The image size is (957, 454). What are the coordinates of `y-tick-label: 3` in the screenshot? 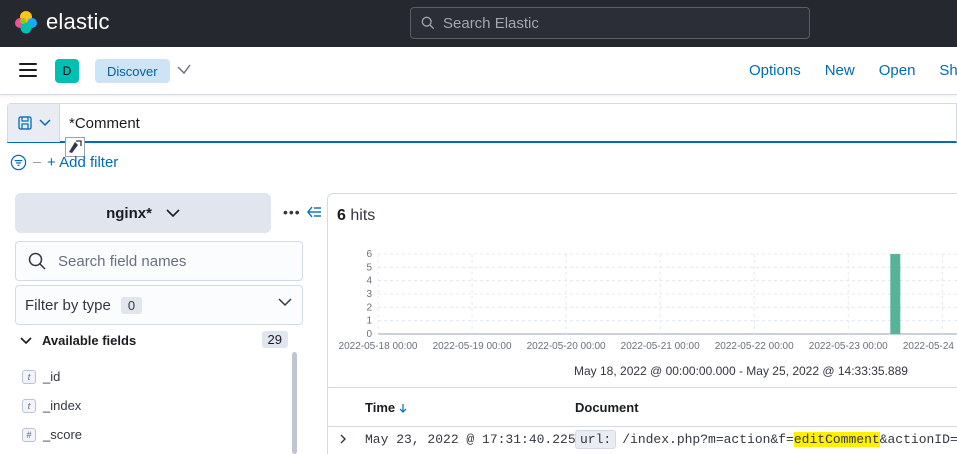 It's located at (369, 294).